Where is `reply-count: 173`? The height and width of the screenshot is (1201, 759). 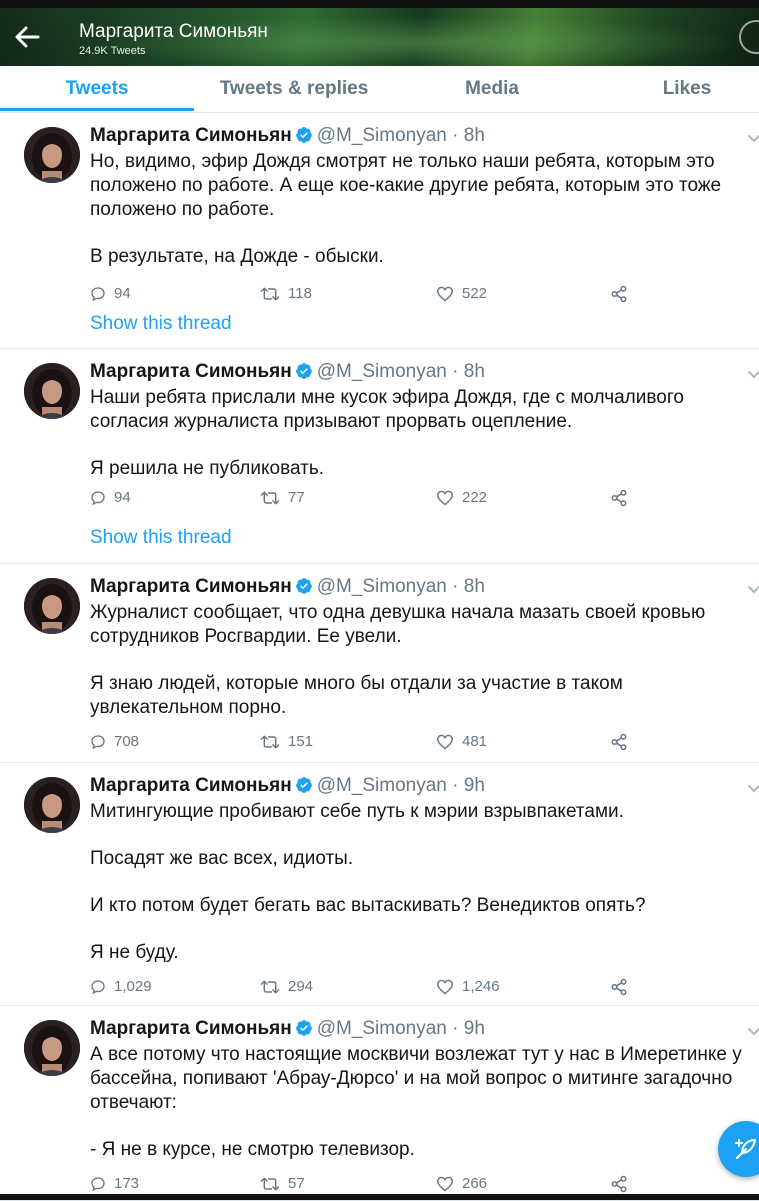
reply-count: 173 is located at coordinates (127, 1183).